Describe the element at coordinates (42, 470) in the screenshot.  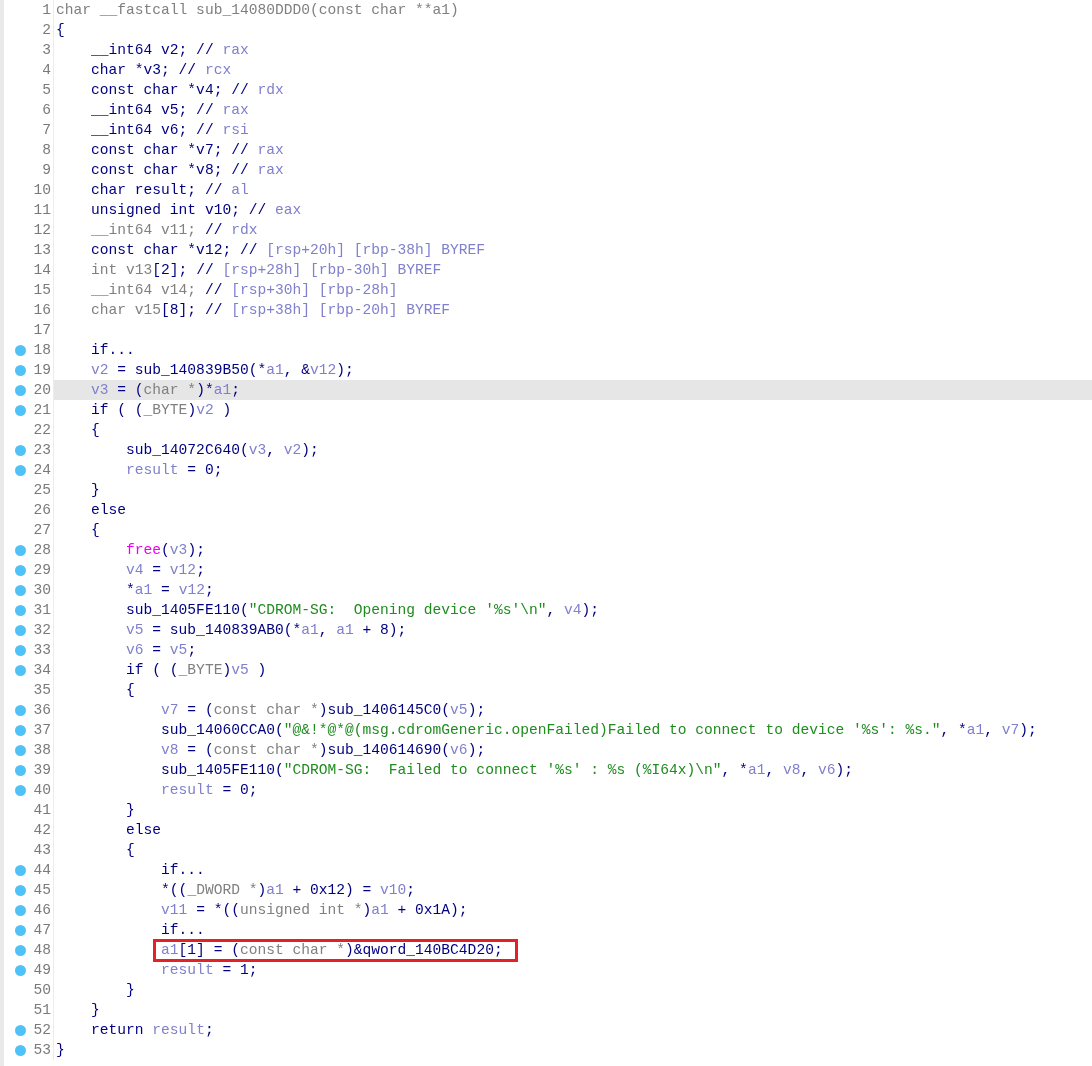
I see `line-number: 24` at that location.